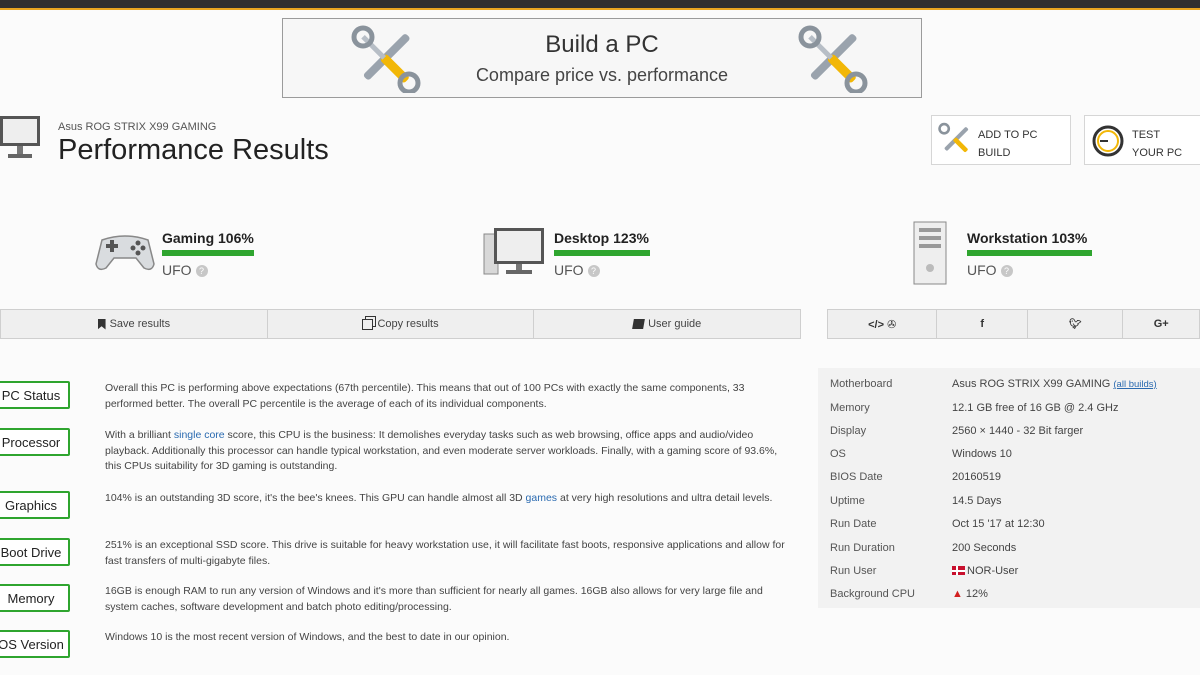 This screenshot has height=675, width=1200. What do you see at coordinates (35, 505) in the screenshot?
I see `graphics-button: Graphics` at bounding box center [35, 505].